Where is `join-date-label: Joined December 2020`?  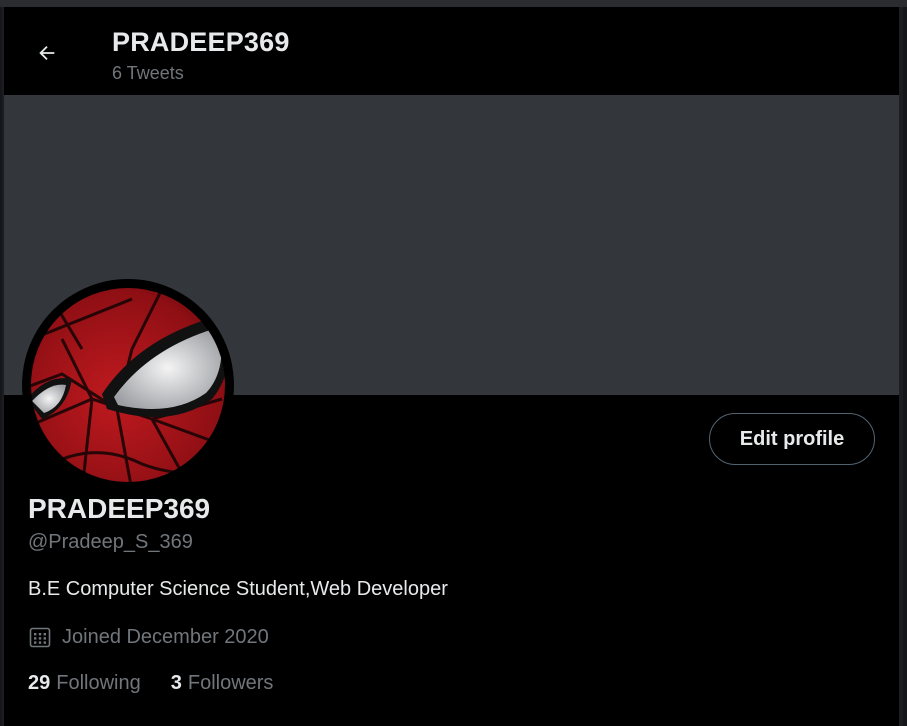
join-date-label: Joined December 2020 is located at coordinates (165, 636).